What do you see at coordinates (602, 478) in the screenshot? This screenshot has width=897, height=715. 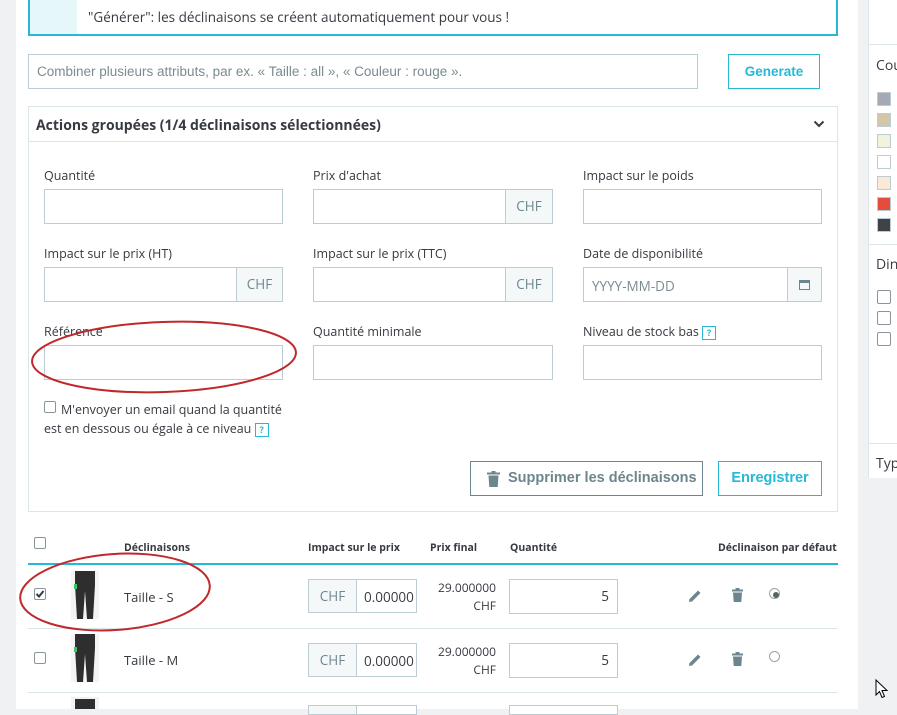 I see `delete-combinations-label: Supprimer les déclinaisons` at bounding box center [602, 478].